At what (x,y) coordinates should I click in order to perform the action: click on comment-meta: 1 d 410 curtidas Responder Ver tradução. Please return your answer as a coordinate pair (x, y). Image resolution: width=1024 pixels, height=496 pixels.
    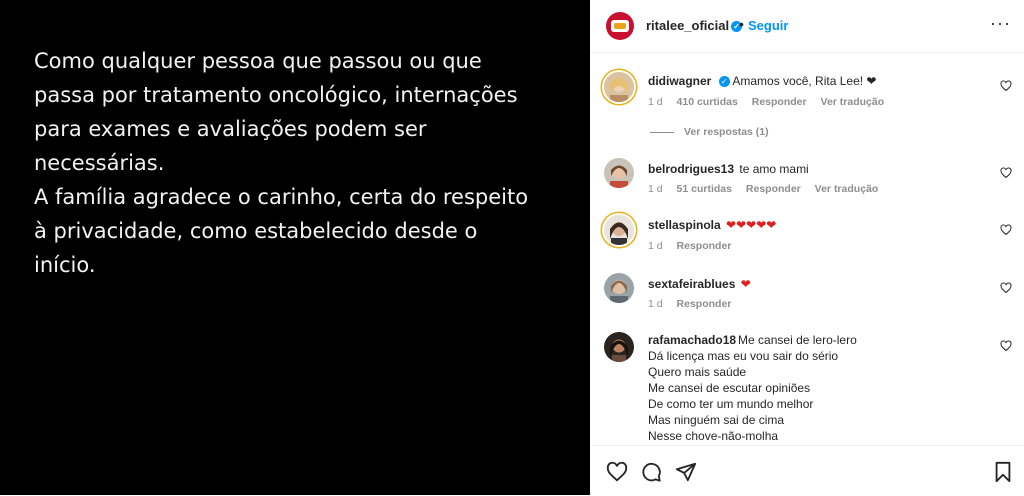
    Looking at the image, I should click on (771, 102).